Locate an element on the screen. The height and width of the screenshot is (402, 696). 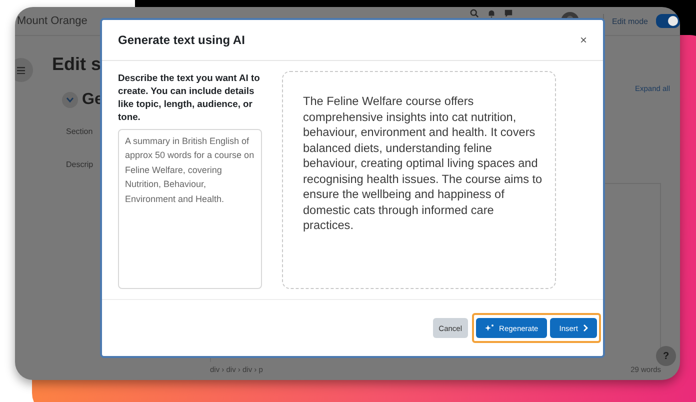
dialog-title: Generate text using AI is located at coordinates (181, 40).